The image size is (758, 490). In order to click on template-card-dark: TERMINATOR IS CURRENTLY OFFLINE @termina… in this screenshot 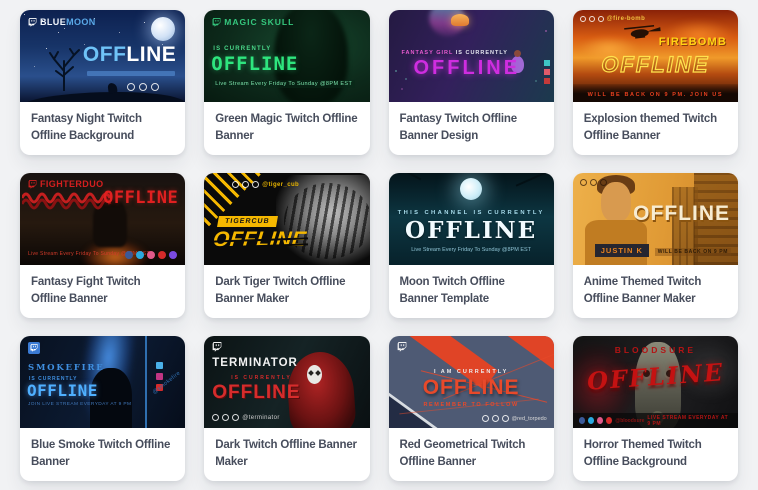, I will do `click(287, 408)`.